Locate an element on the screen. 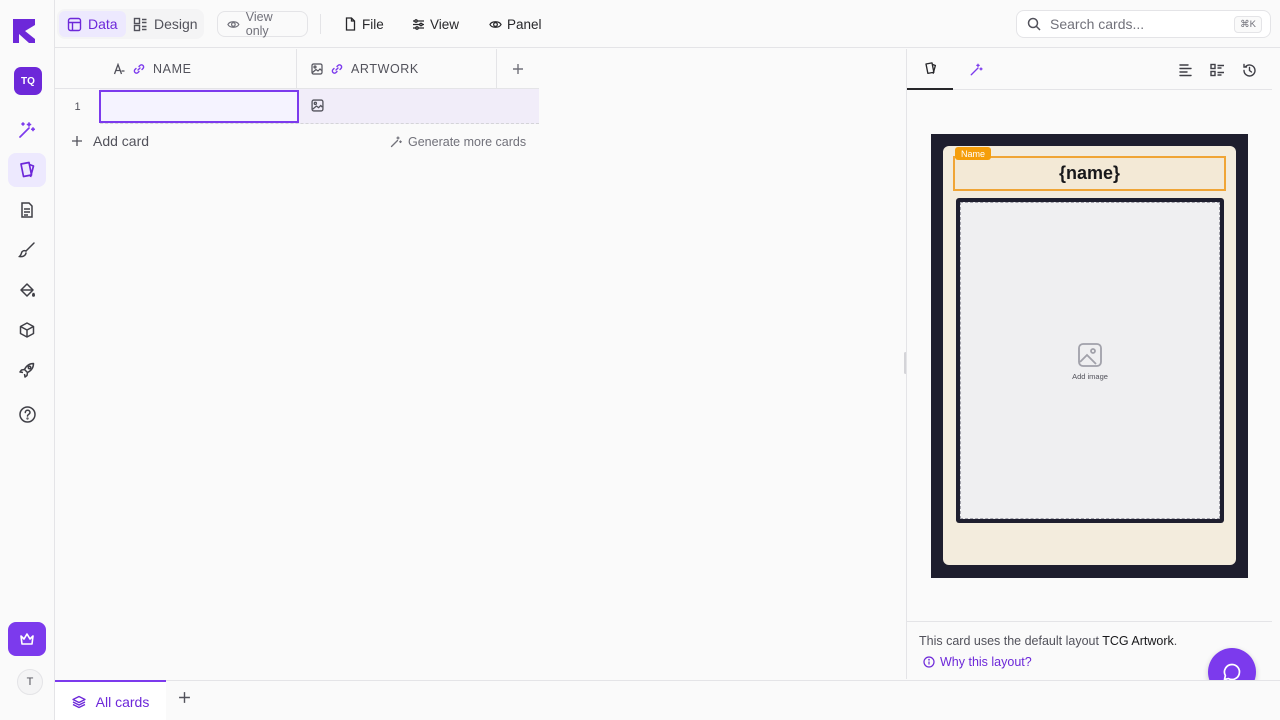 The height and width of the screenshot is (720, 1280). why-layout-label: Why this layout? is located at coordinates (986, 662).